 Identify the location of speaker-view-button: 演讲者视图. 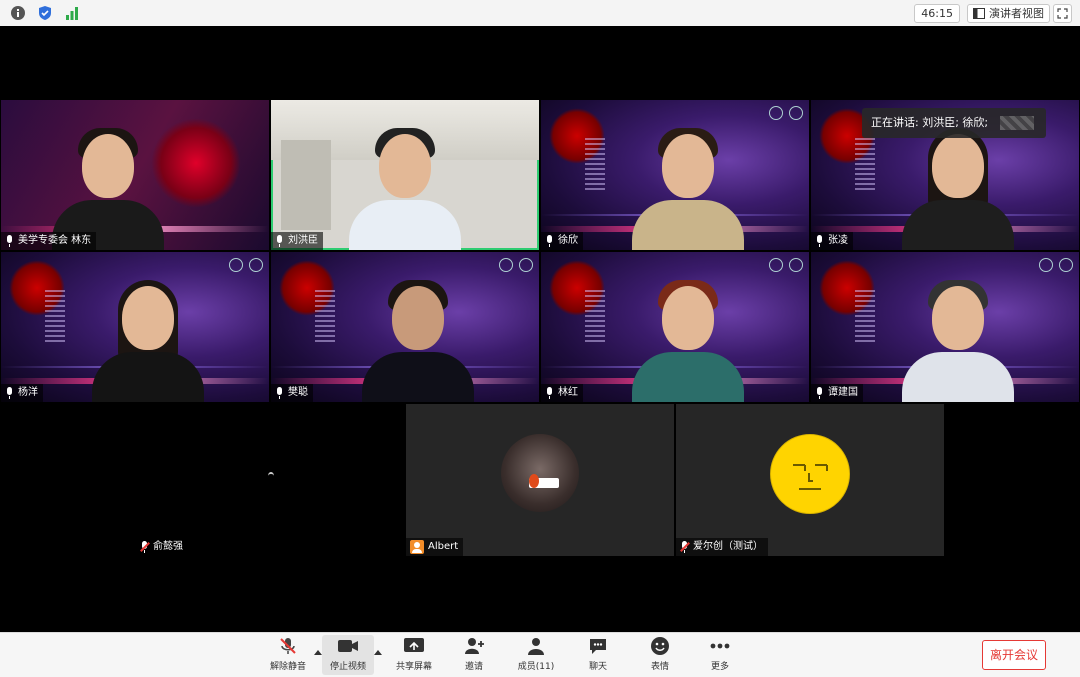
(1008, 13).